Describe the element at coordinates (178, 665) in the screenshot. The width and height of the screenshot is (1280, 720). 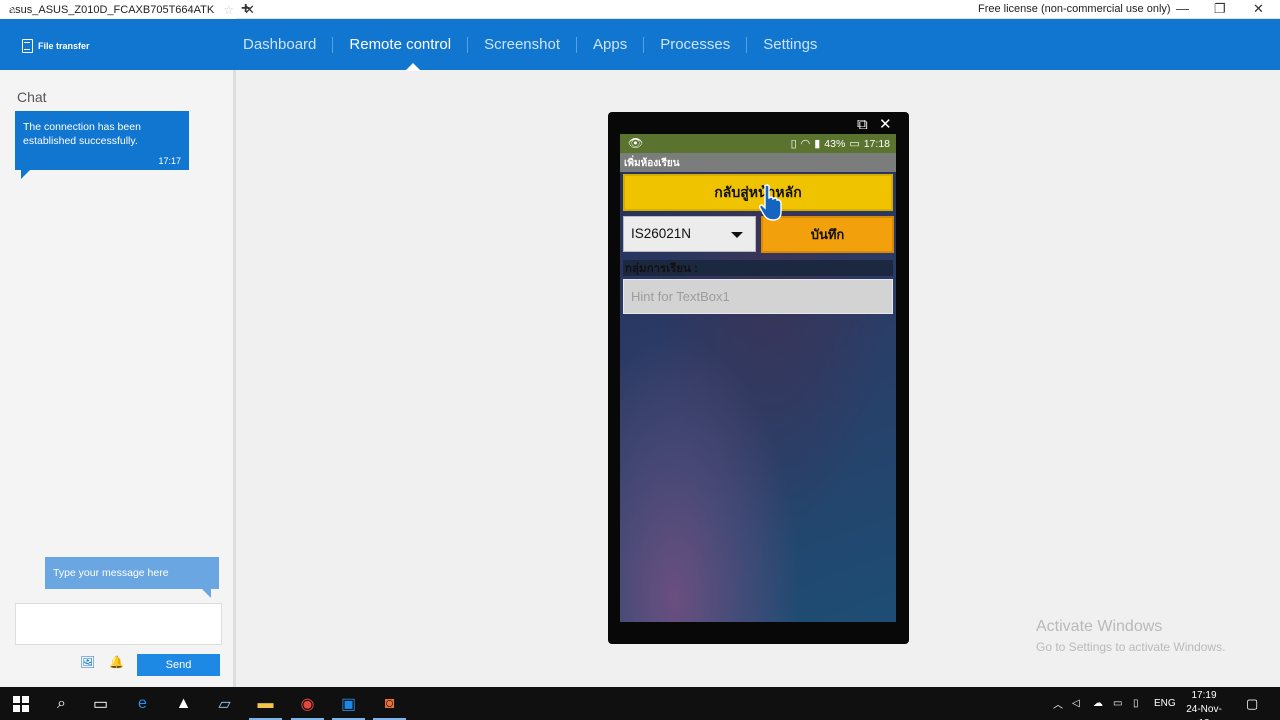
I see `send-button: Send` at that location.